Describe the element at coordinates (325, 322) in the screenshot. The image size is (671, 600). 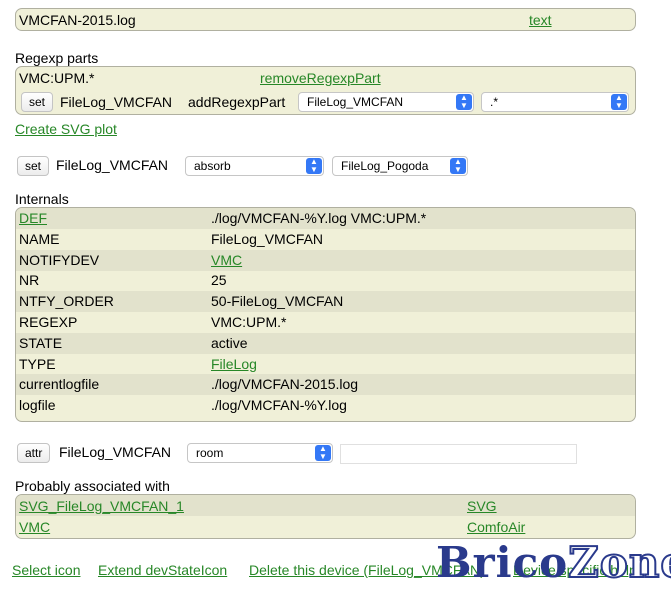
I see `internals-row: REGEXP VMC:UPM.*` at that location.